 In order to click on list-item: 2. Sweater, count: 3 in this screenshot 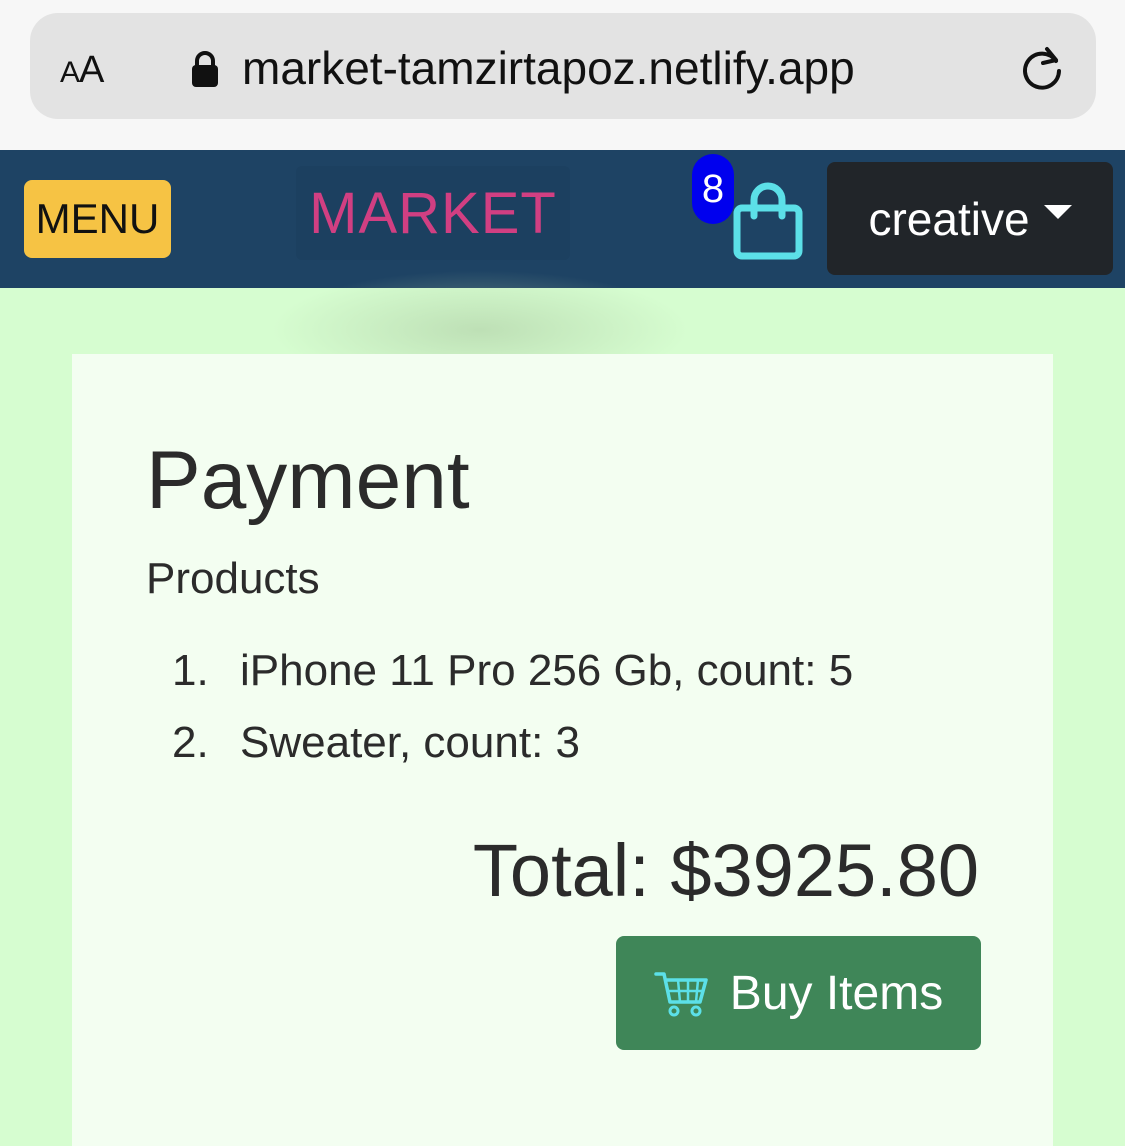, I will do `click(376, 742)`.